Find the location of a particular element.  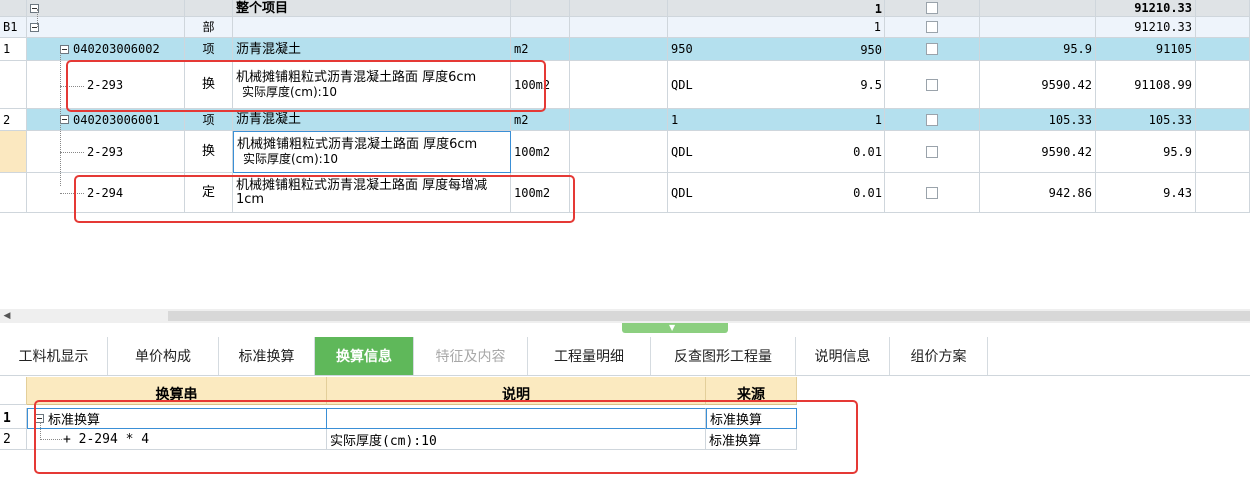

column-header-source: 来源 is located at coordinates (751, 391).